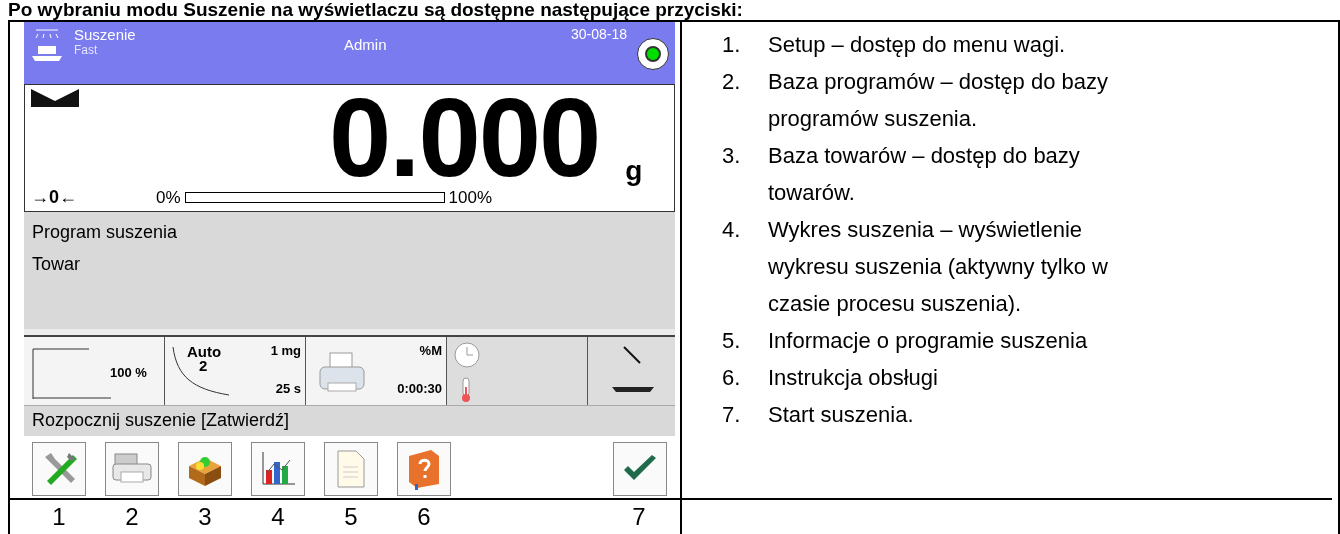 This screenshot has width=1340, height=534. Describe the element at coordinates (278, 517) in the screenshot. I see `button-number: 4` at that location.